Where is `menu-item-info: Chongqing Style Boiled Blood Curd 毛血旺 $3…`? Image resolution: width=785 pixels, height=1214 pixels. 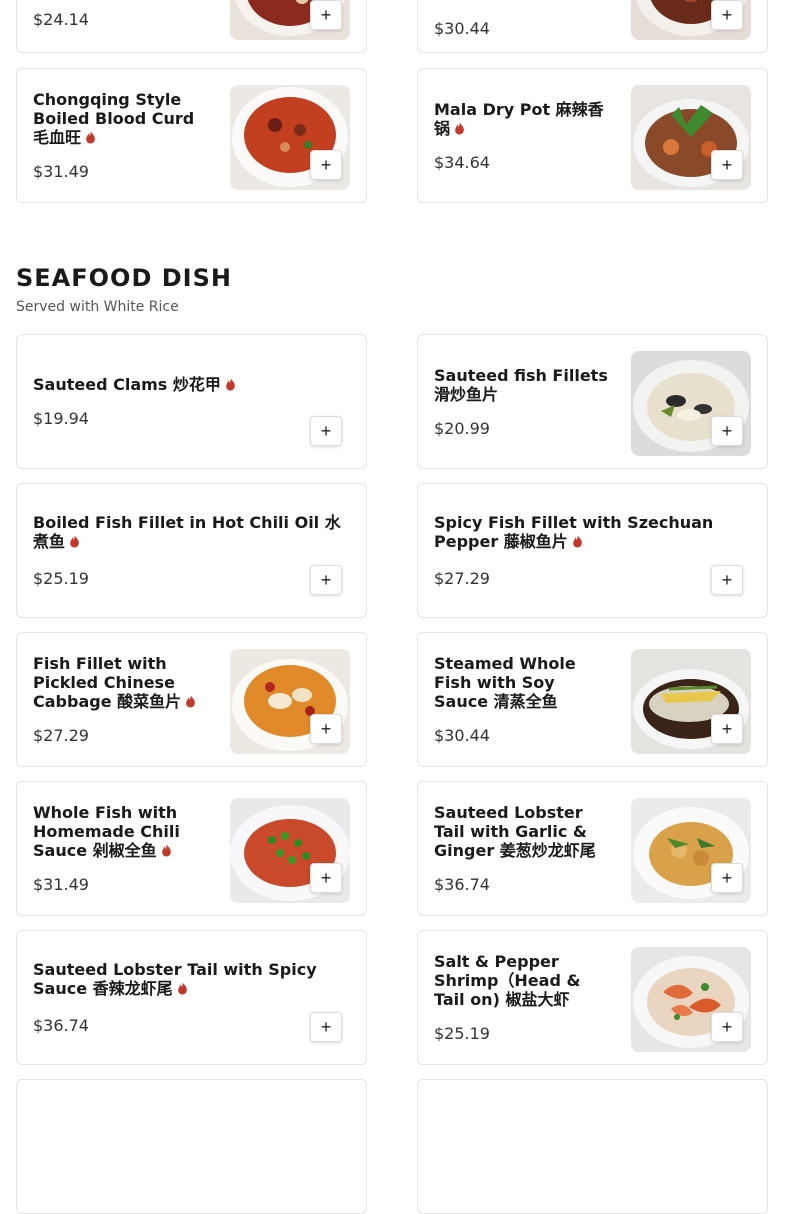
menu-item-info: Chongqing Style Boiled Blood Curd 毛血旺 $3… is located at coordinates (120, 135).